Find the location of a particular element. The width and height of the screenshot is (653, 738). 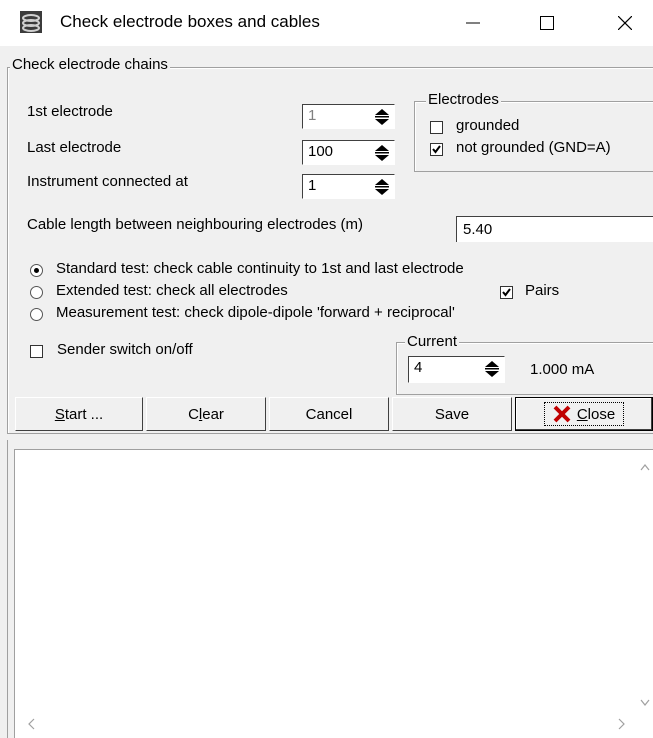

current-spinbox: 4 is located at coordinates (456, 369).